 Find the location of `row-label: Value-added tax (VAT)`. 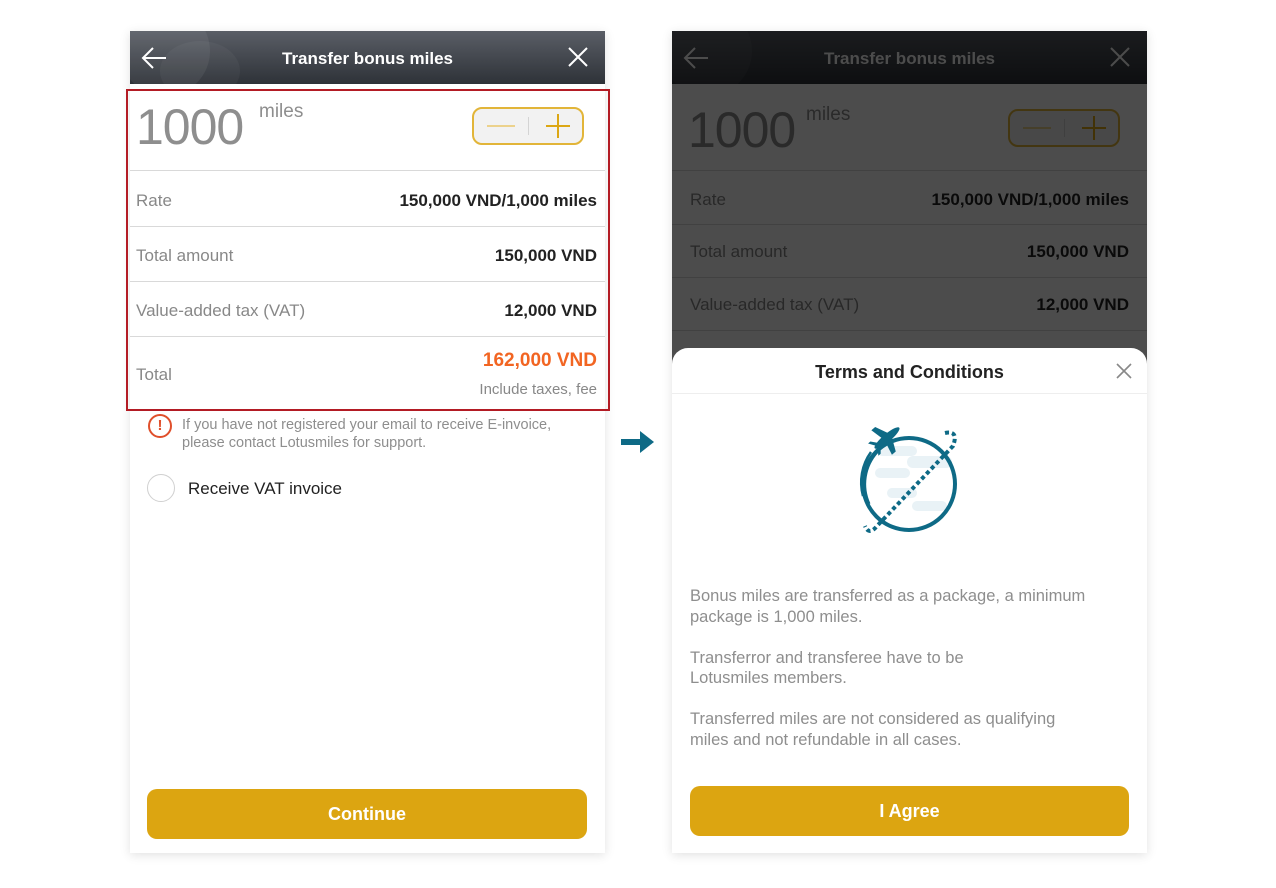

row-label: Value-added tax (VAT) is located at coordinates (221, 310).